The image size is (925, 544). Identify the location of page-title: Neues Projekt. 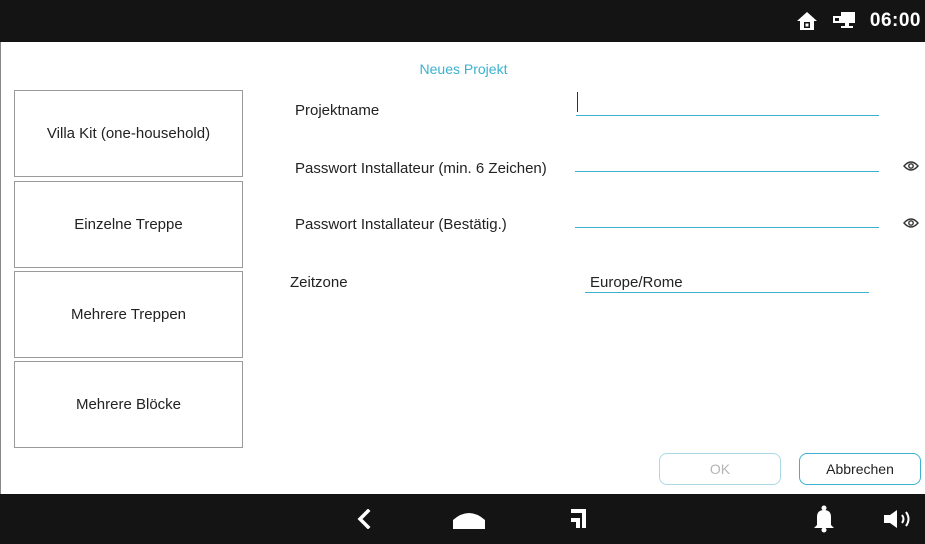
(463, 69).